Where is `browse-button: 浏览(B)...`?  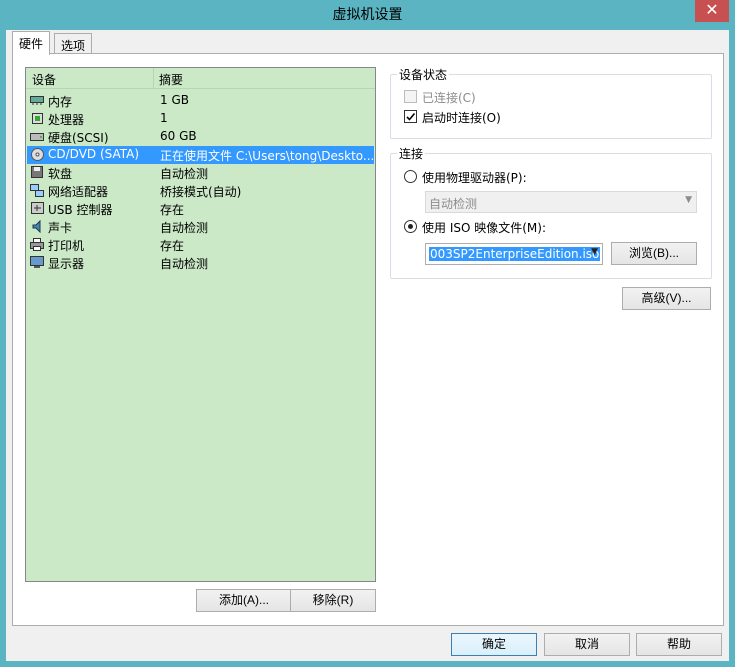 browse-button: 浏览(B)... is located at coordinates (654, 253).